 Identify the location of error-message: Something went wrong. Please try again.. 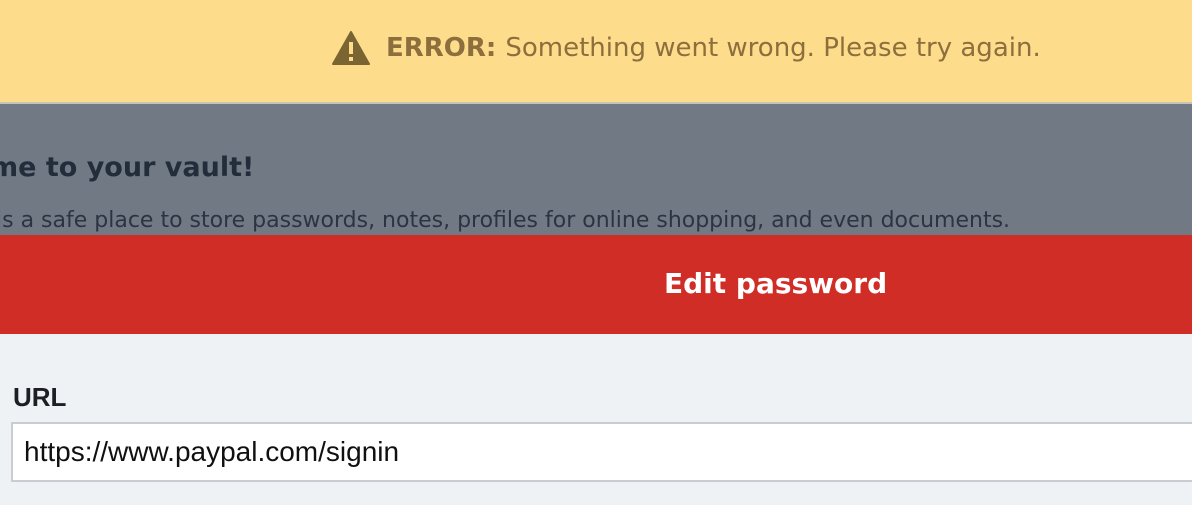
(773, 48).